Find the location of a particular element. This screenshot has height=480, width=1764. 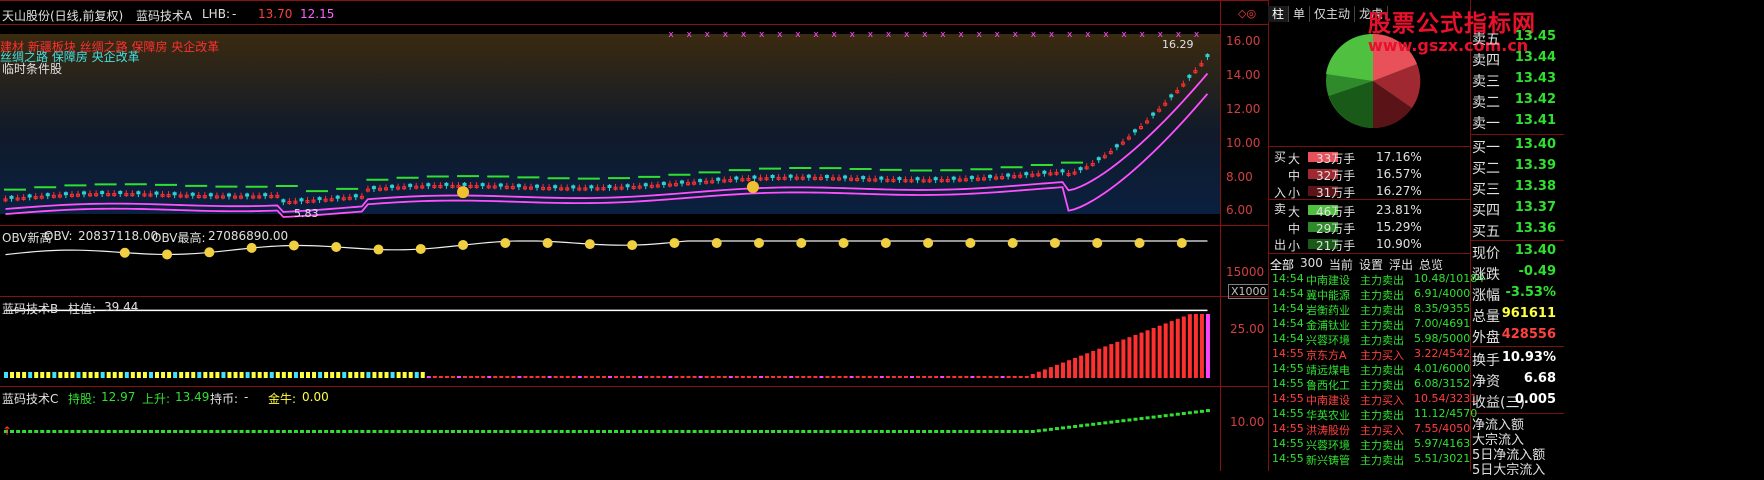

tick-time: 14:55 is located at coordinates (1288, 458).